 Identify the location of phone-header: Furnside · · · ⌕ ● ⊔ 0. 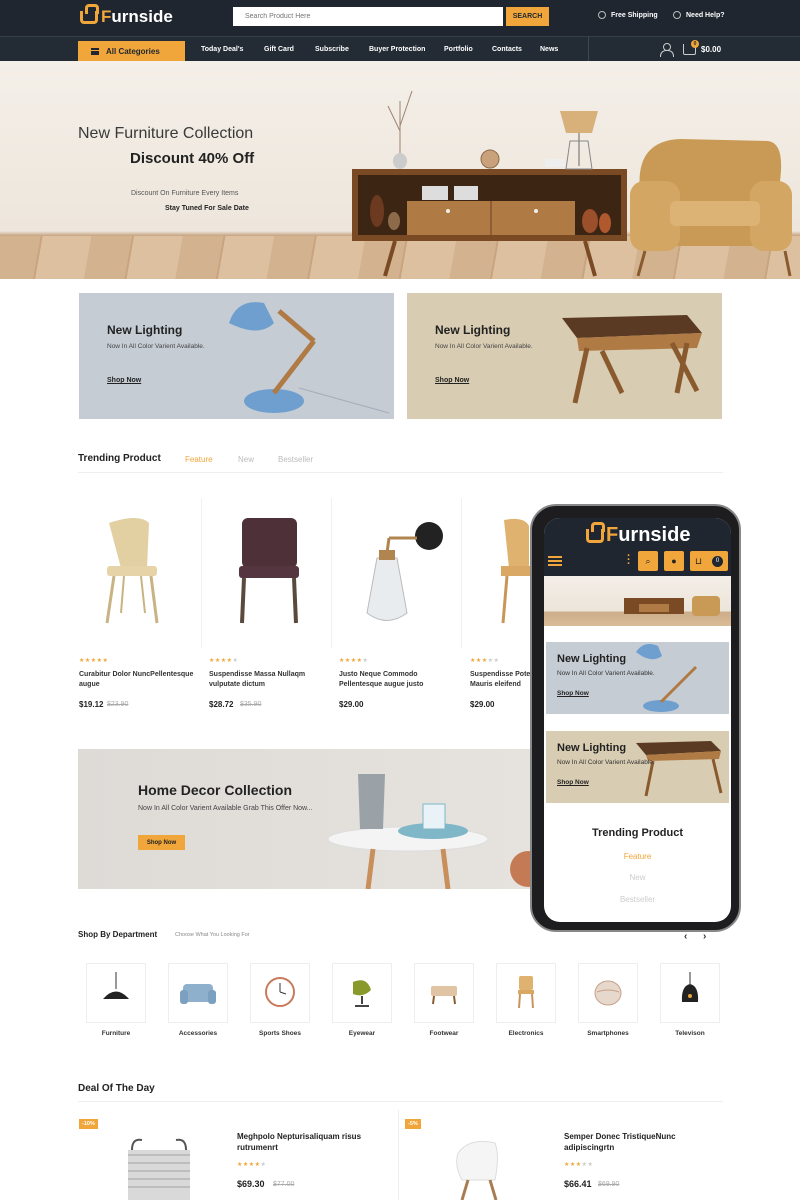
(637, 547).